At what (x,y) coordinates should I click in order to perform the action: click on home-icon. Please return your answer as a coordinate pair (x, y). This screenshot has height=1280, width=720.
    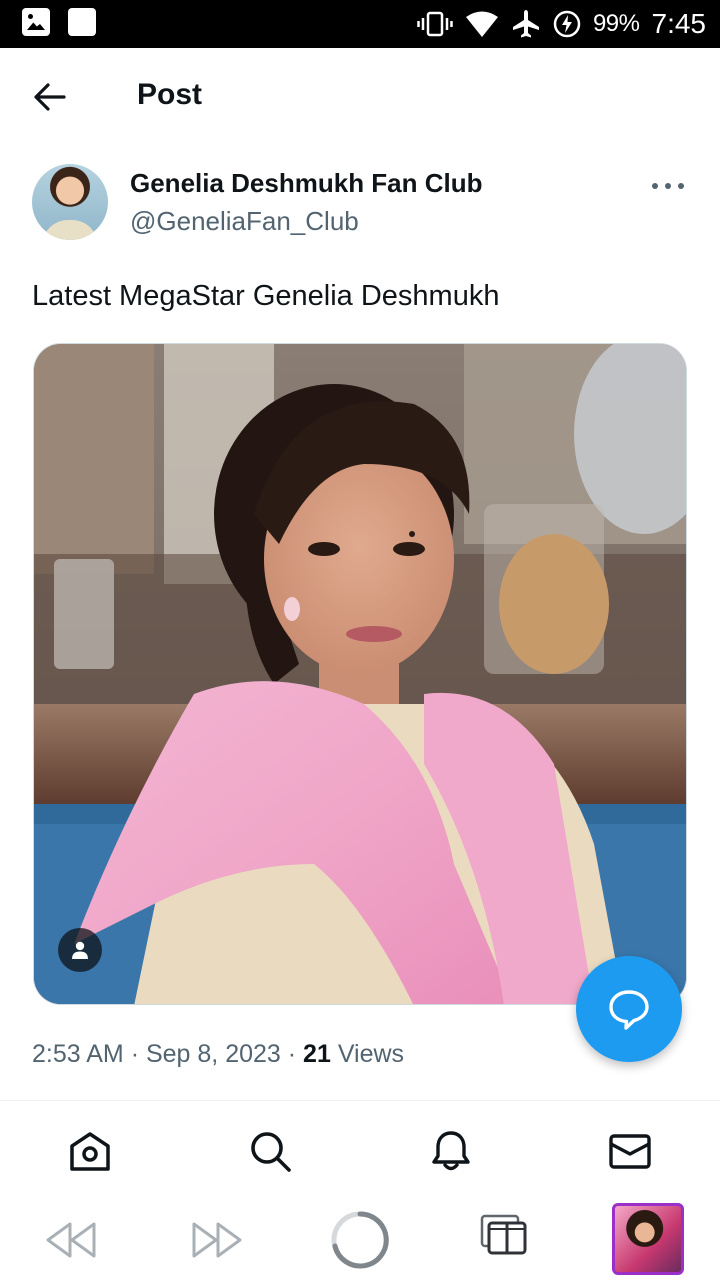
    Looking at the image, I should click on (90, 1151).